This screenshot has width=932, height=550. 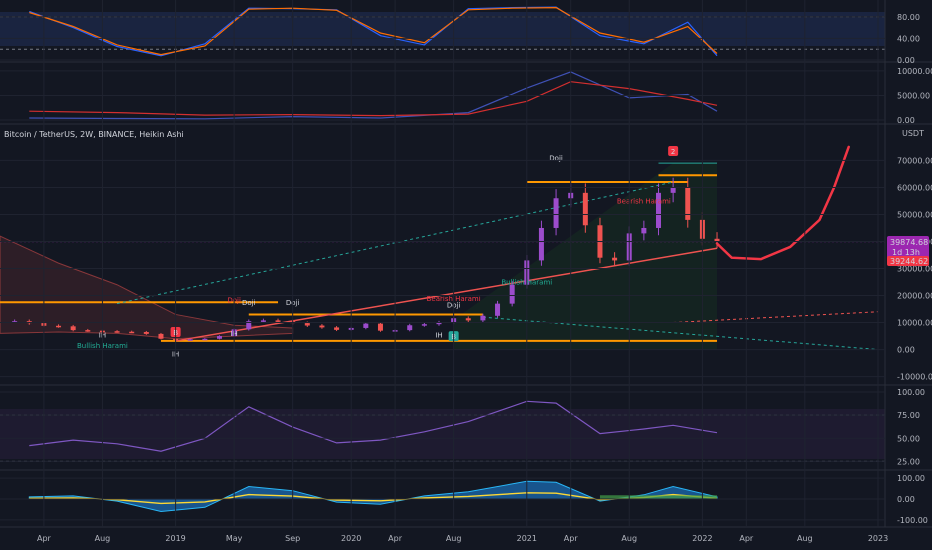 What do you see at coordinates (912, 520) in the screenshot?
I see `y-tick-label: -100.00` at bounding box center [912, 520].